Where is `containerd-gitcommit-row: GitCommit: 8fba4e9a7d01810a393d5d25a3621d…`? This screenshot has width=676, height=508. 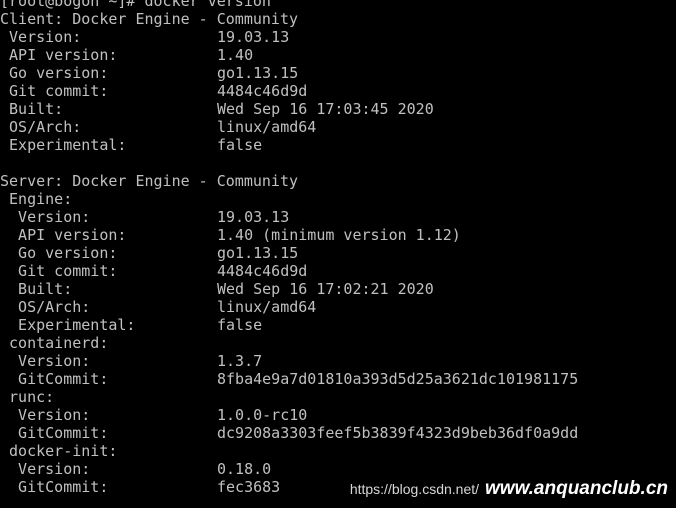 containerd-gitcommit-row: GitCommit: 8fba4e9a7d01810a393d5d25a3621d… is located at coordinates (289, 379).